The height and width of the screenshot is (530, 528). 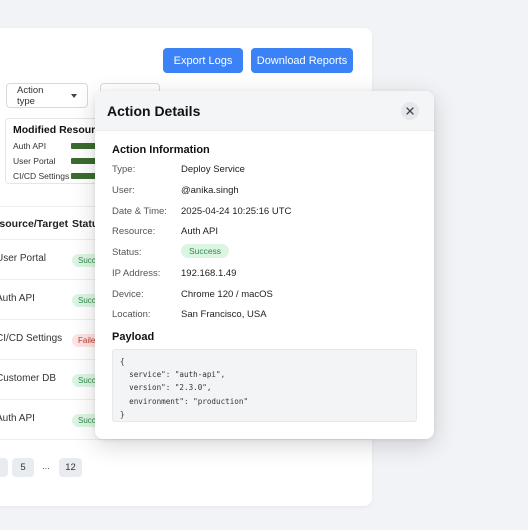 What do you see at coordinates (127, 252) in the screenshot?
I see `field-key: Status:` at bounding box center [127, 252].